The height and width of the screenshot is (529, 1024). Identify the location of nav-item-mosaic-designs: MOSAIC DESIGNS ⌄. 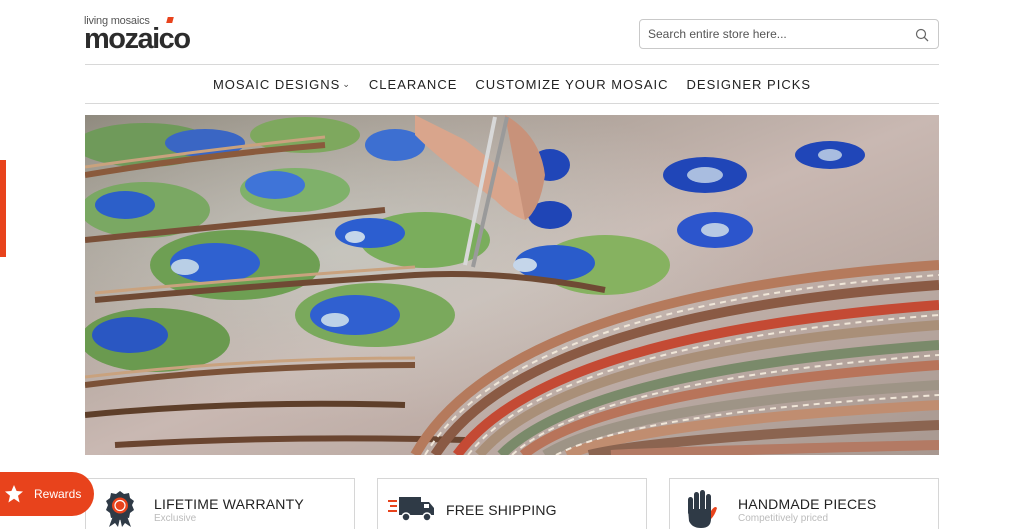
(282, 84).